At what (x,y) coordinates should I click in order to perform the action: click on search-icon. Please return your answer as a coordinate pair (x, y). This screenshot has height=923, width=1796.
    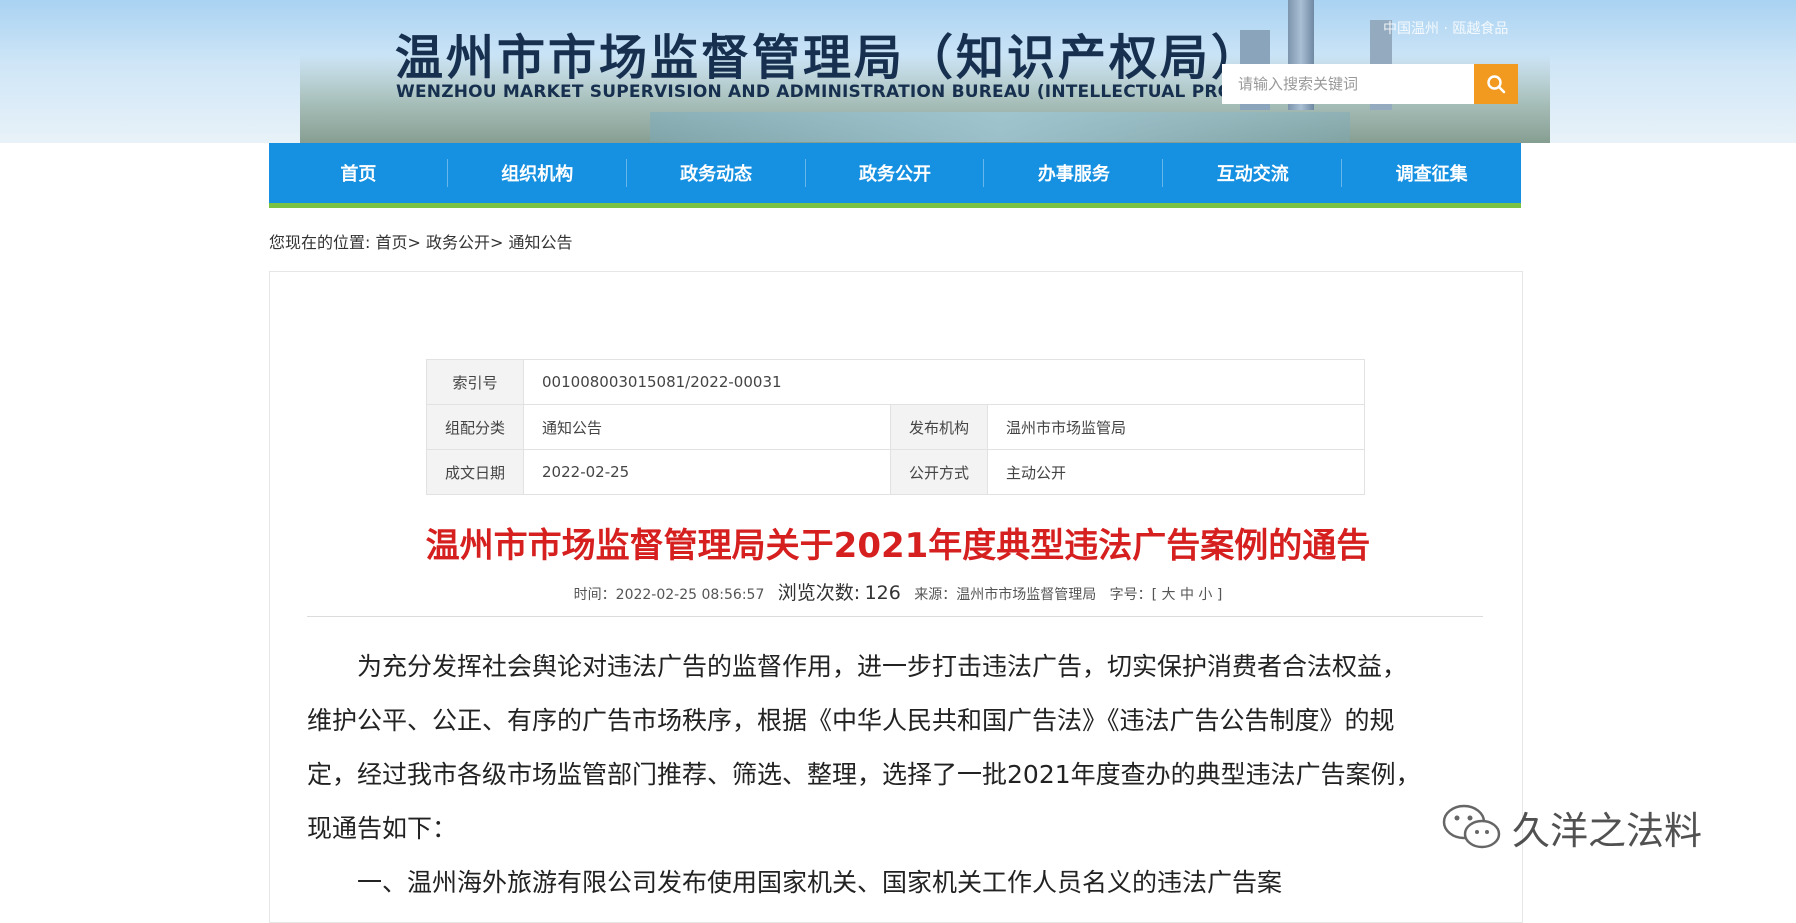
    Looking at the image, I should click on (1496, 84).